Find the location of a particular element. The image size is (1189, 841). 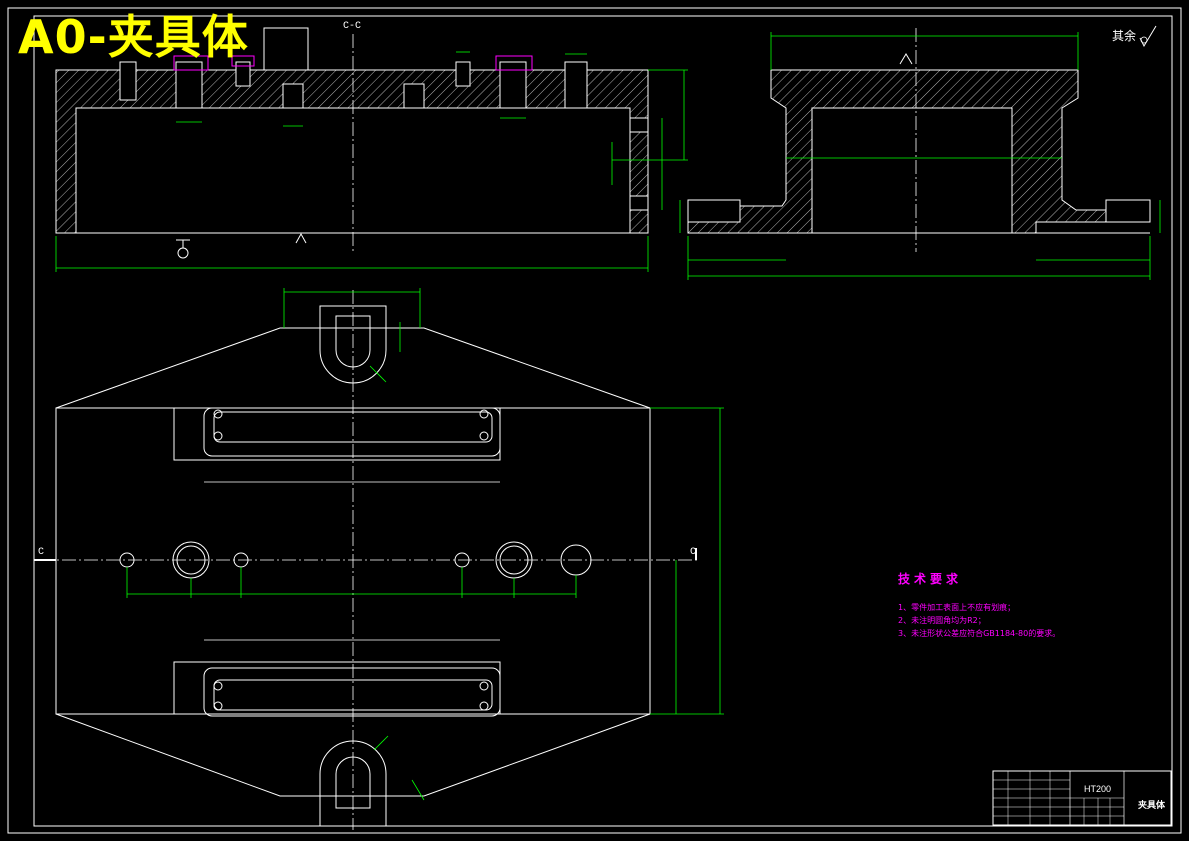

tech-item-3: 3、未注形状公差应符合GB1184-80的要求。 is located at coordinates (979, 633).